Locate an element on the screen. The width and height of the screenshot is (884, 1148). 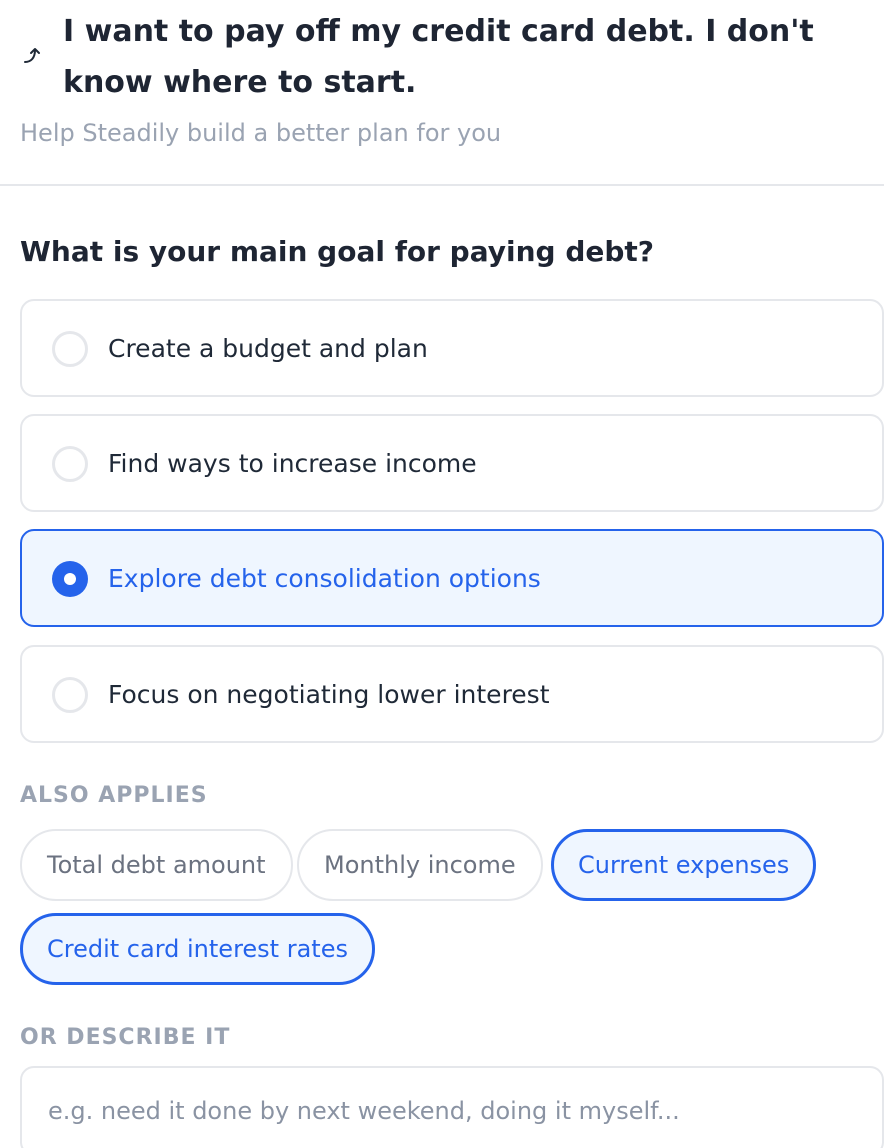
describe-input is located at coordinates (452, 1107).